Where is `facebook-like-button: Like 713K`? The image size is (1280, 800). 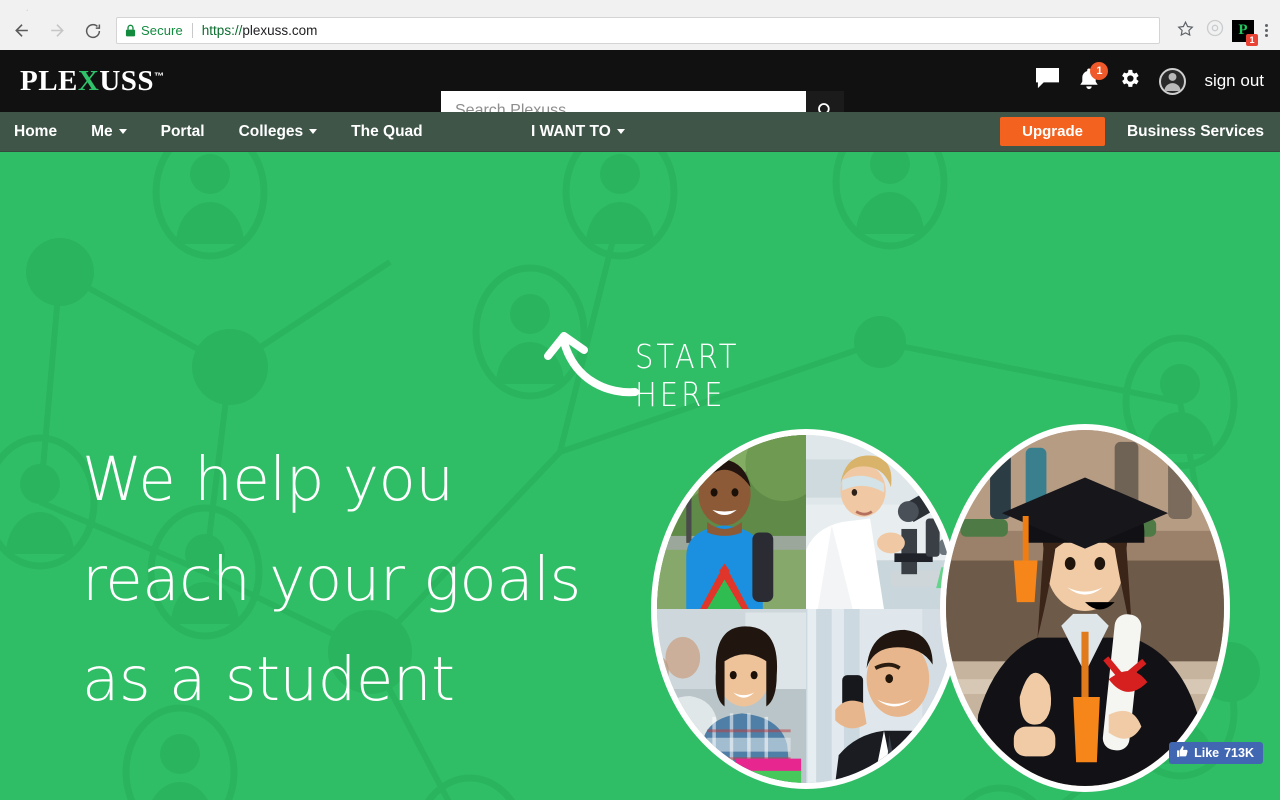
facebook-like-button: Like 713K is located at coordinates (1216, 753).